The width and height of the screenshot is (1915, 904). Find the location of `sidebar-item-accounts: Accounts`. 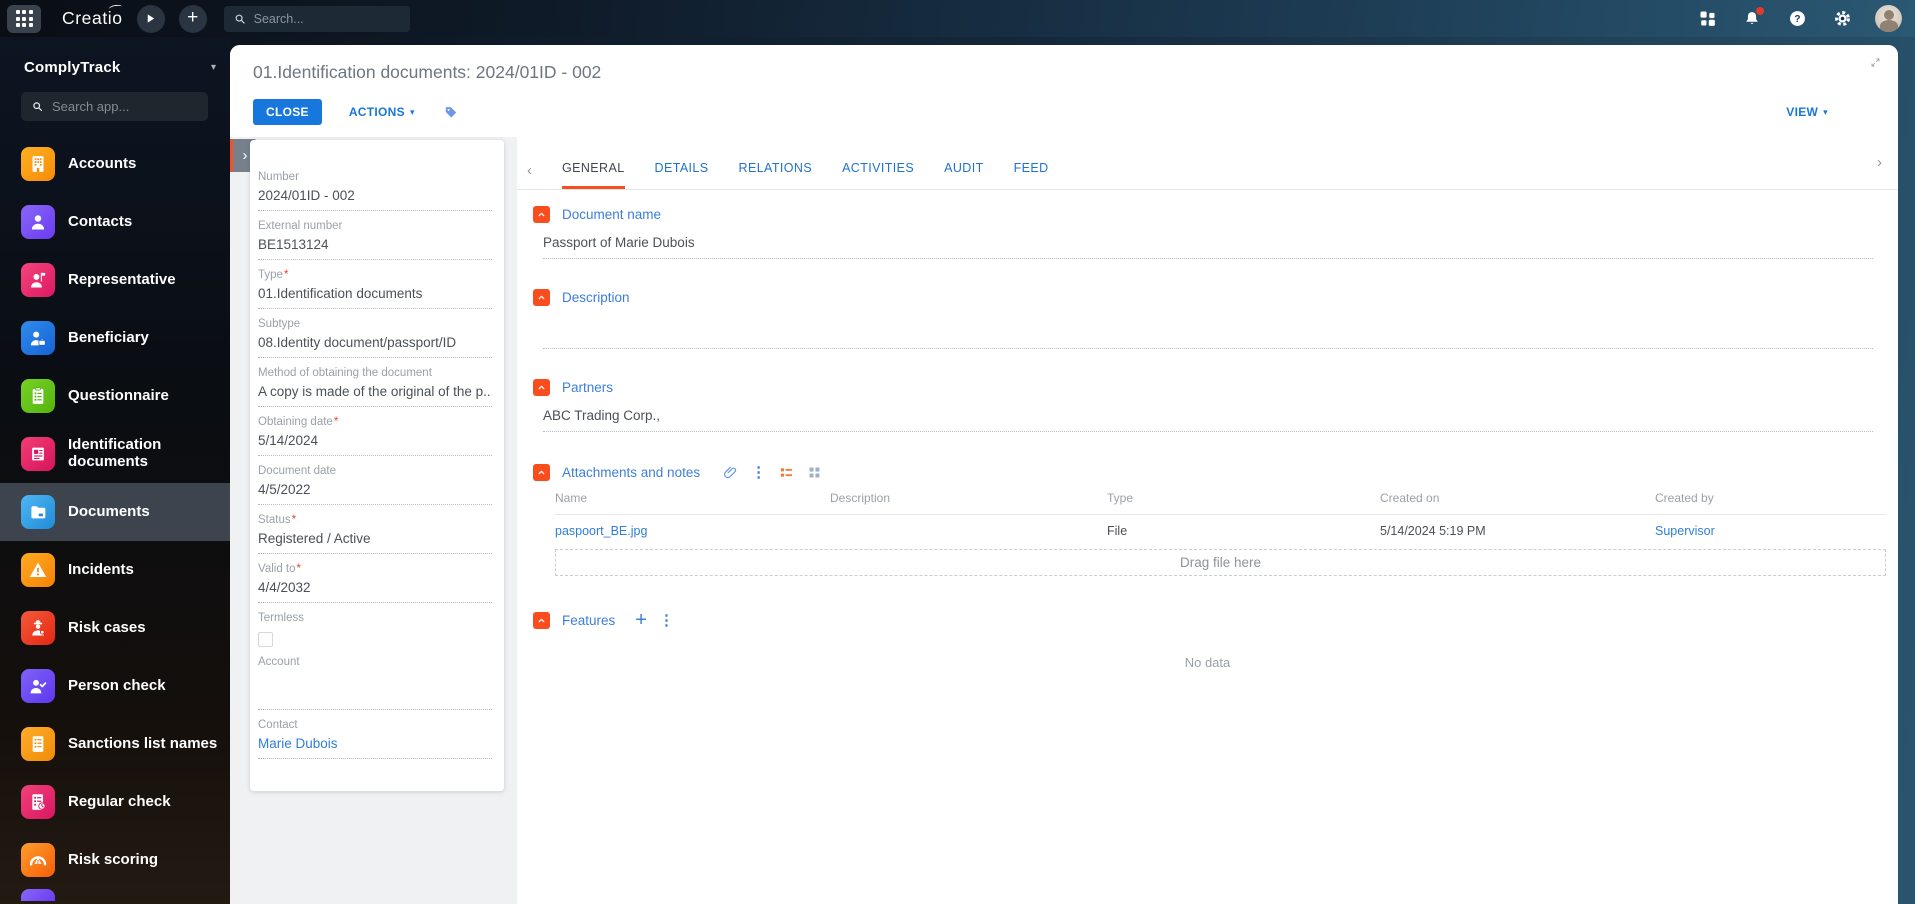

sidebar-item-accounts: Accounts is located at coordinates (115, 164).